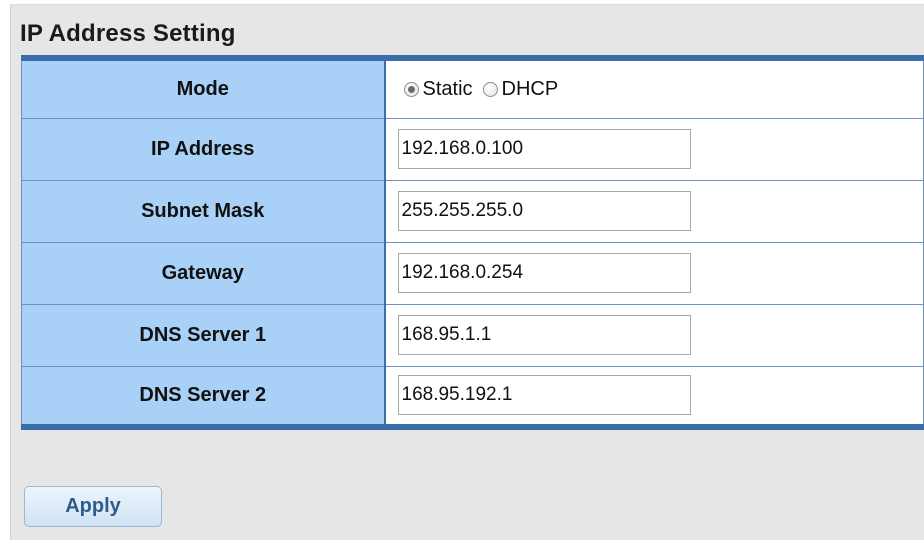  What do you see at coordinates (544, 395) in the screenshot?
I see `dns-server-2-input` at bounding box center [544, 395].